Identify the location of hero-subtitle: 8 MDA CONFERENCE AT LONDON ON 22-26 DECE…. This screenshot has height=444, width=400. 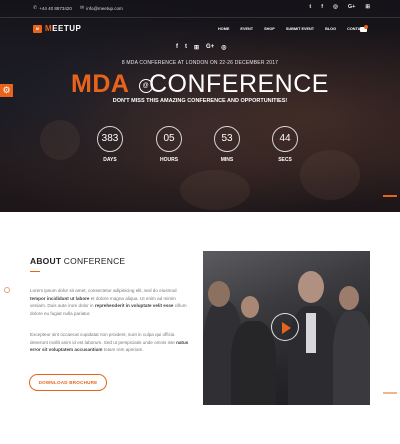
(200, 63).